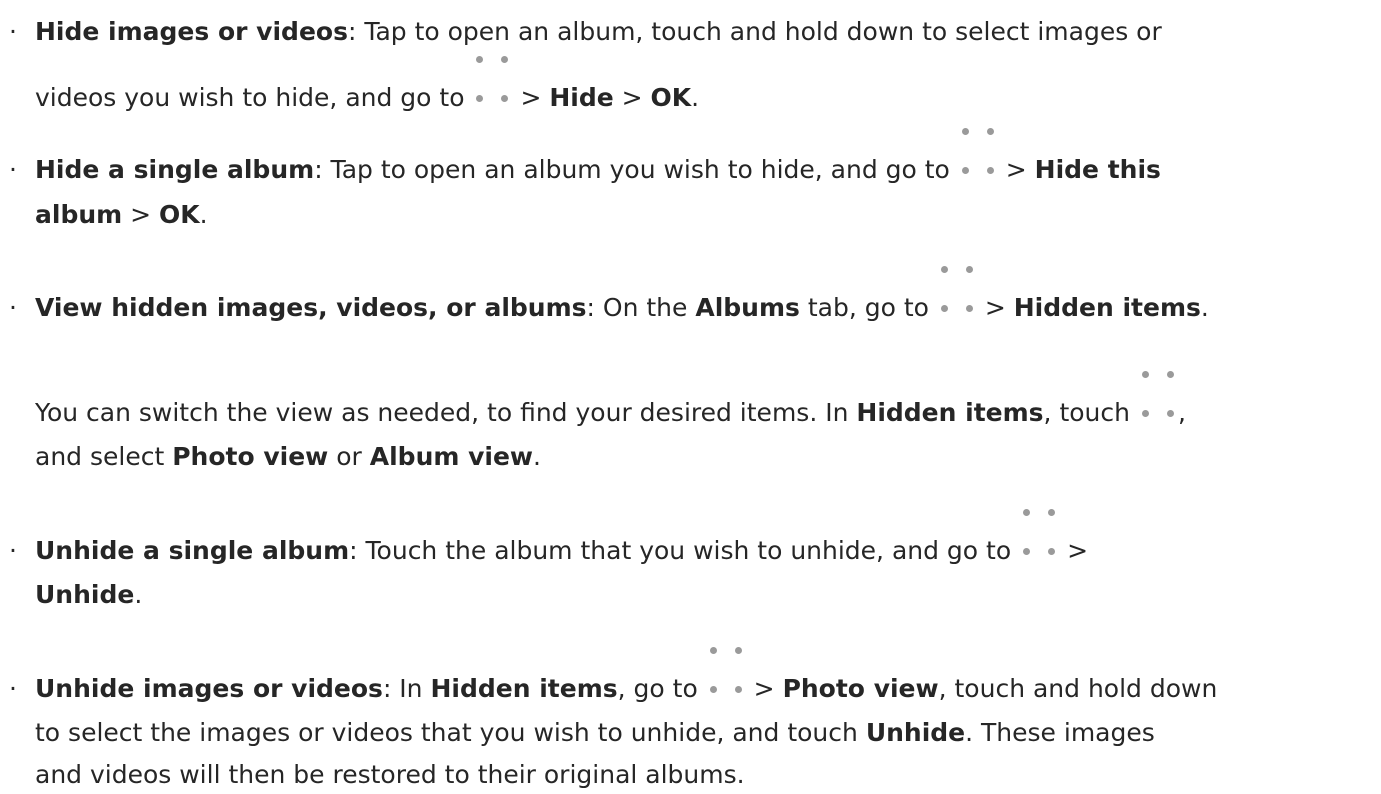 The width and height of the screenshot is (1381, 794). Describe the element at coordinates (175, 169) in the screenshot. I see `item-title: Hide a single album` at that location.